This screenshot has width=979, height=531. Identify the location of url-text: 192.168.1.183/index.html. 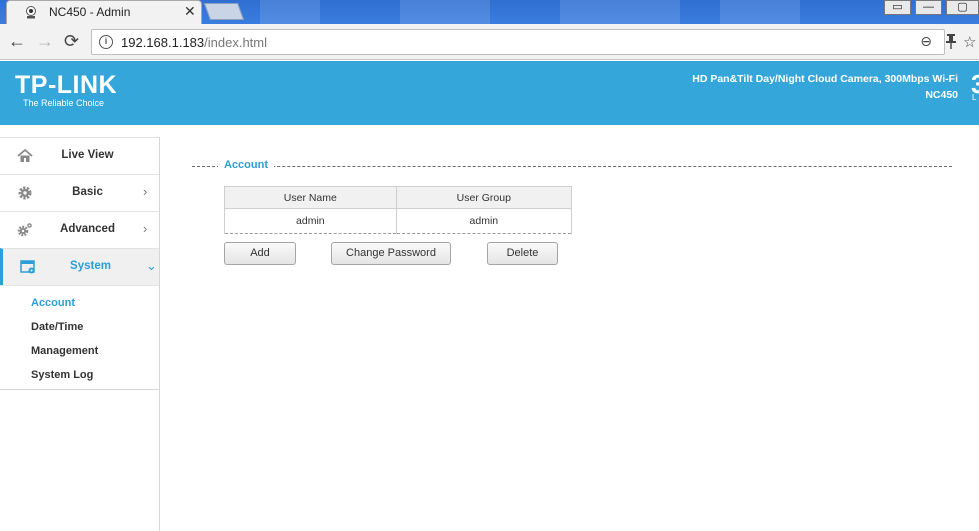
(194, 42).